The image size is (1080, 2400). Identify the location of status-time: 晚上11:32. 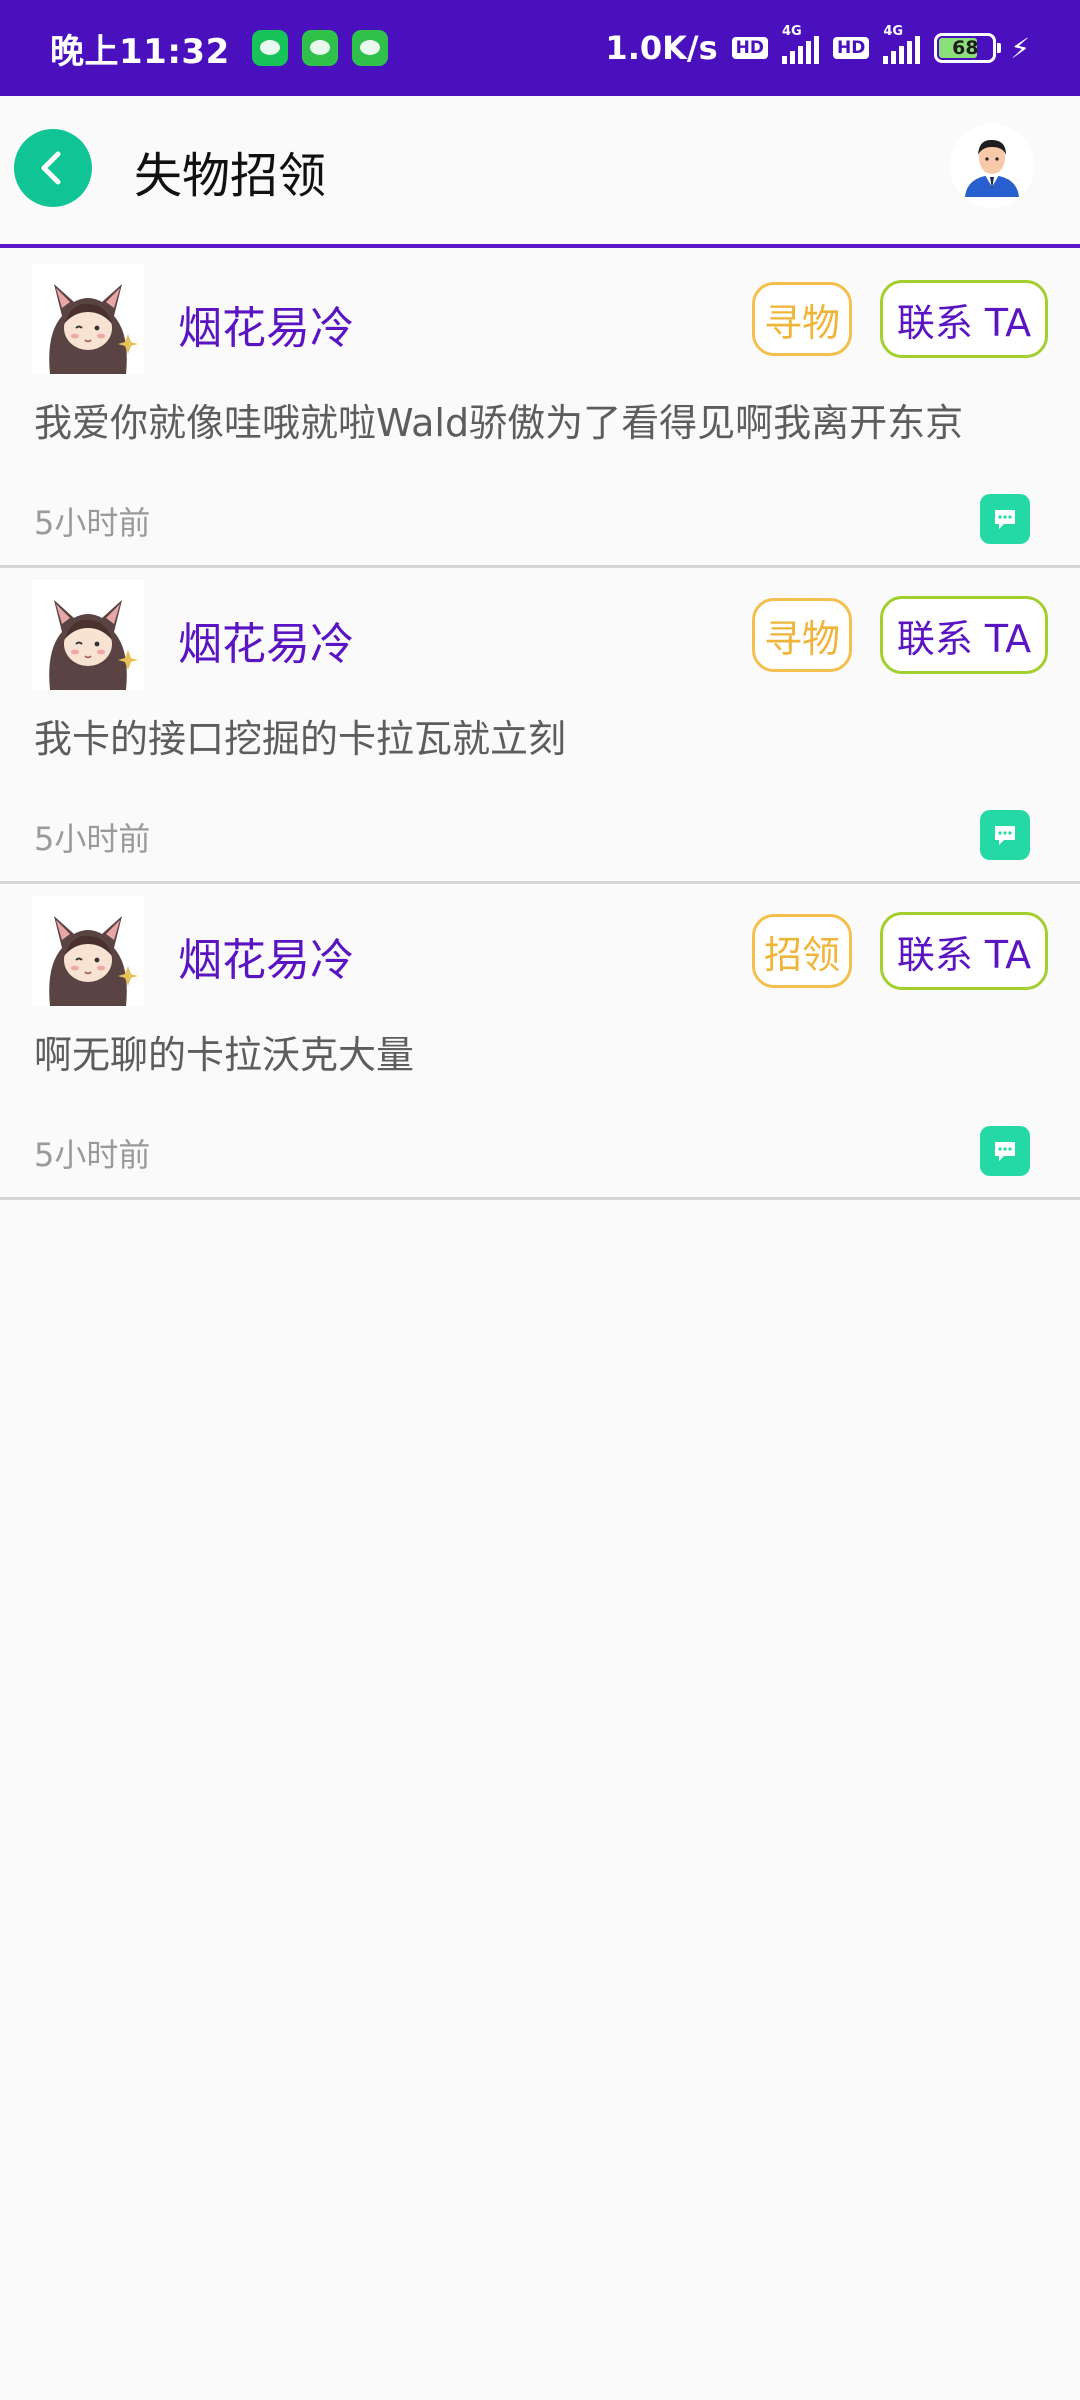
(140, 51).